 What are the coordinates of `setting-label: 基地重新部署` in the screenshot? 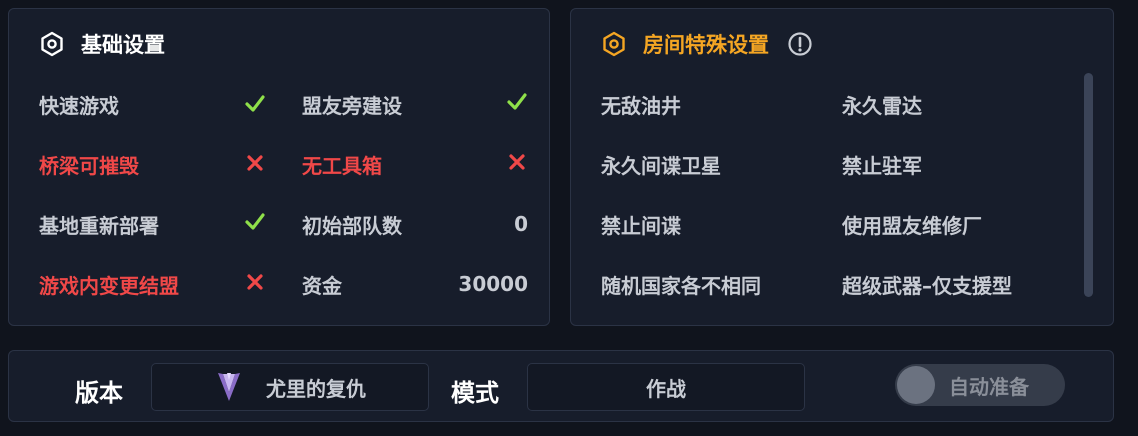 It's located at (99, 225).